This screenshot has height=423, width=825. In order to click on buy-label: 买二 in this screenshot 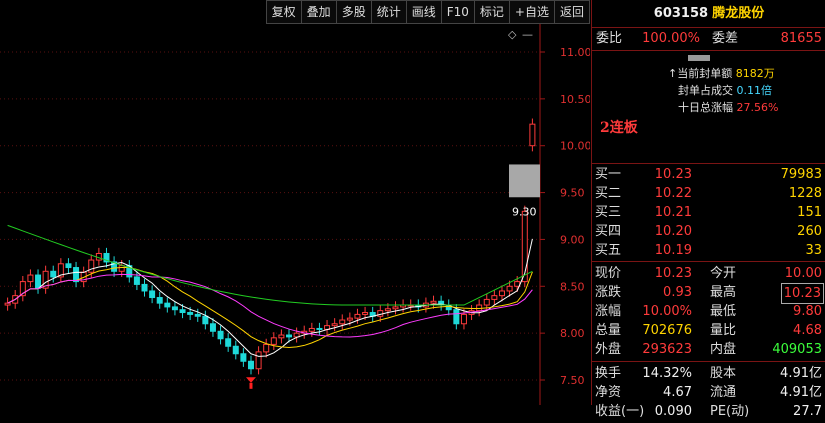, I will do `click(608, 193)`.